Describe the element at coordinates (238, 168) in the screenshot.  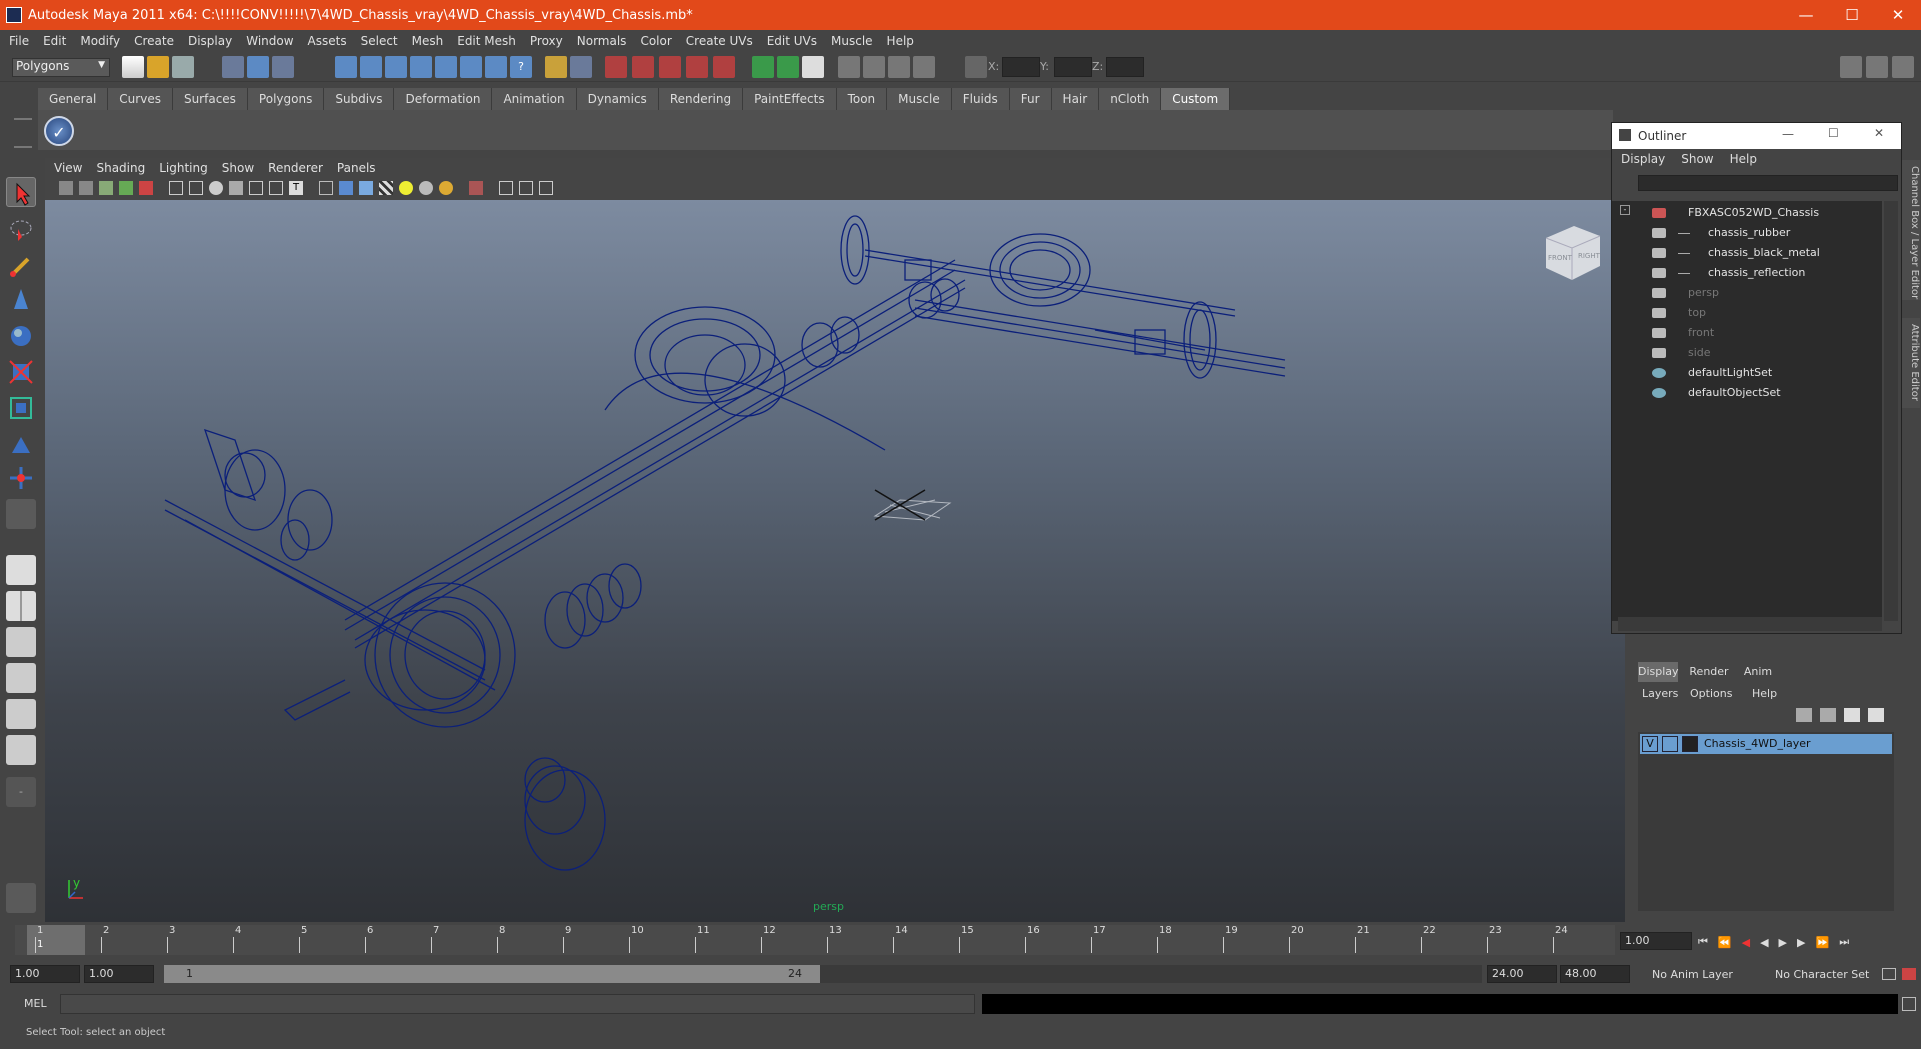
I see `viewport-menu-show: Show` at that location.